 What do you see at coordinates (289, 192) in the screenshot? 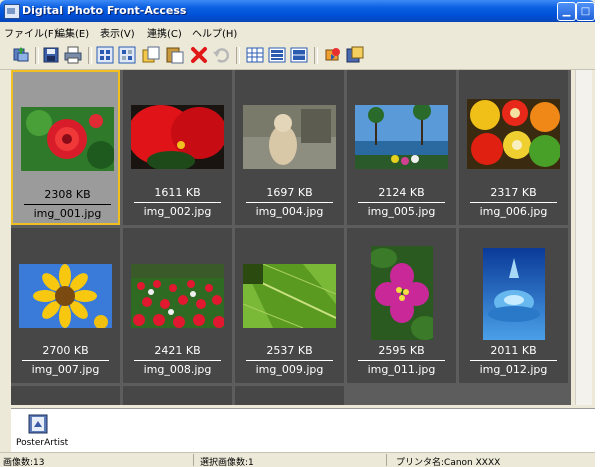
I see `file-size-label: 1697 KB` at bounding box center [289, 192].